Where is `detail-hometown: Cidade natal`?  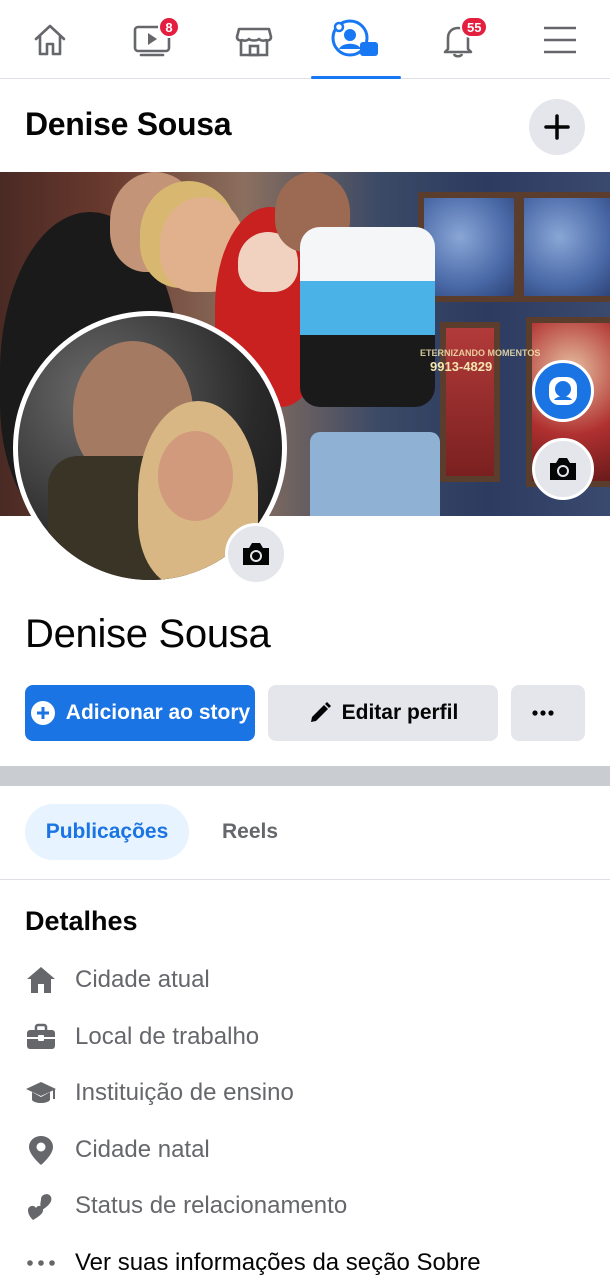
detail-hometown: Cidade natal is located at coordinates (317, 1150).